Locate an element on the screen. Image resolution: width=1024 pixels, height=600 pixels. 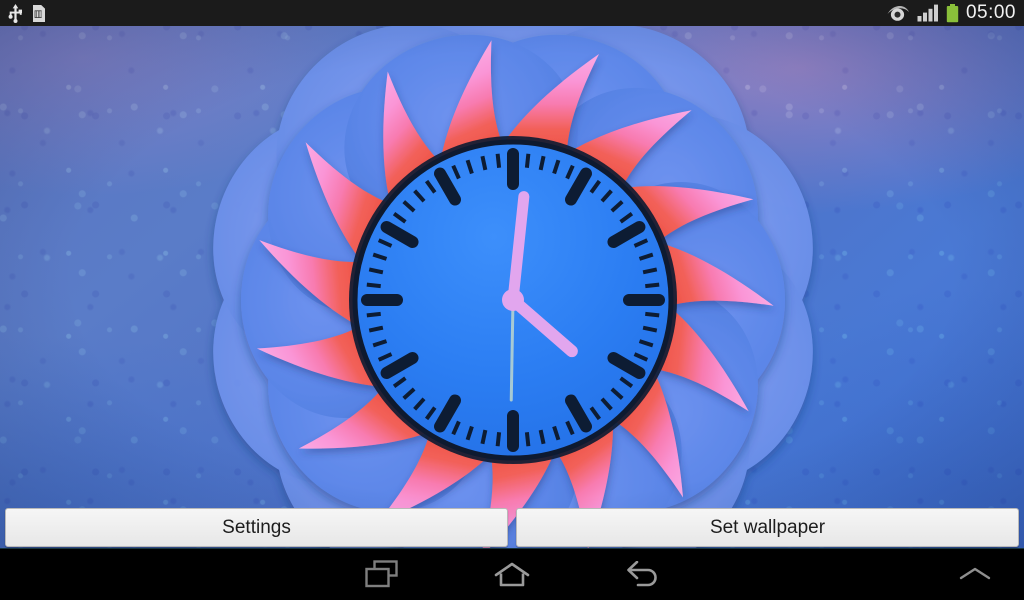
navigation-bar is located at coordinates (512, 574).